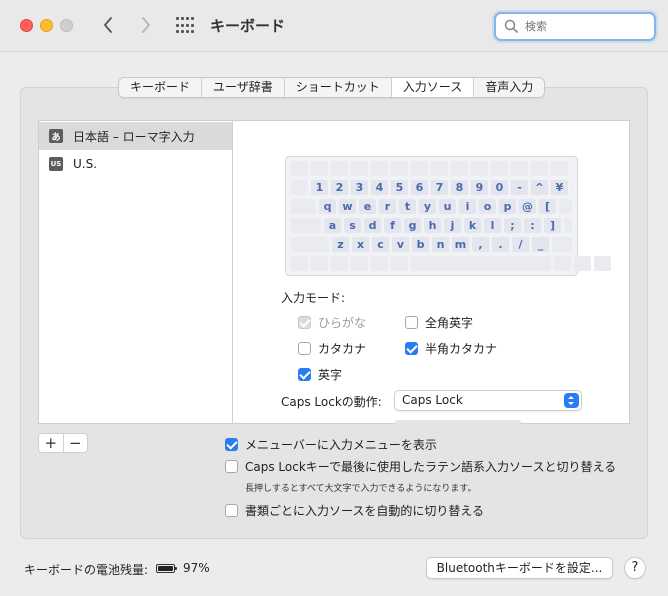 Image resolution: width=668 pixels, height=596 pixels. Describe the element at coordinates (360, 244) in the screenshot. I see `keyboard-key: x` at that location.